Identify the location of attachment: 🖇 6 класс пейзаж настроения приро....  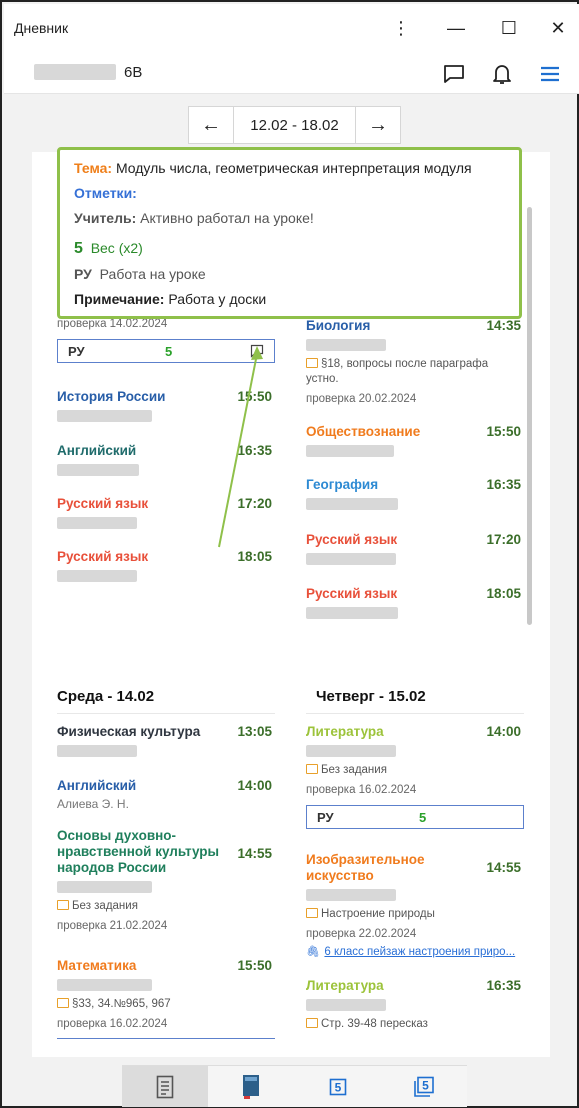
(413, 951).